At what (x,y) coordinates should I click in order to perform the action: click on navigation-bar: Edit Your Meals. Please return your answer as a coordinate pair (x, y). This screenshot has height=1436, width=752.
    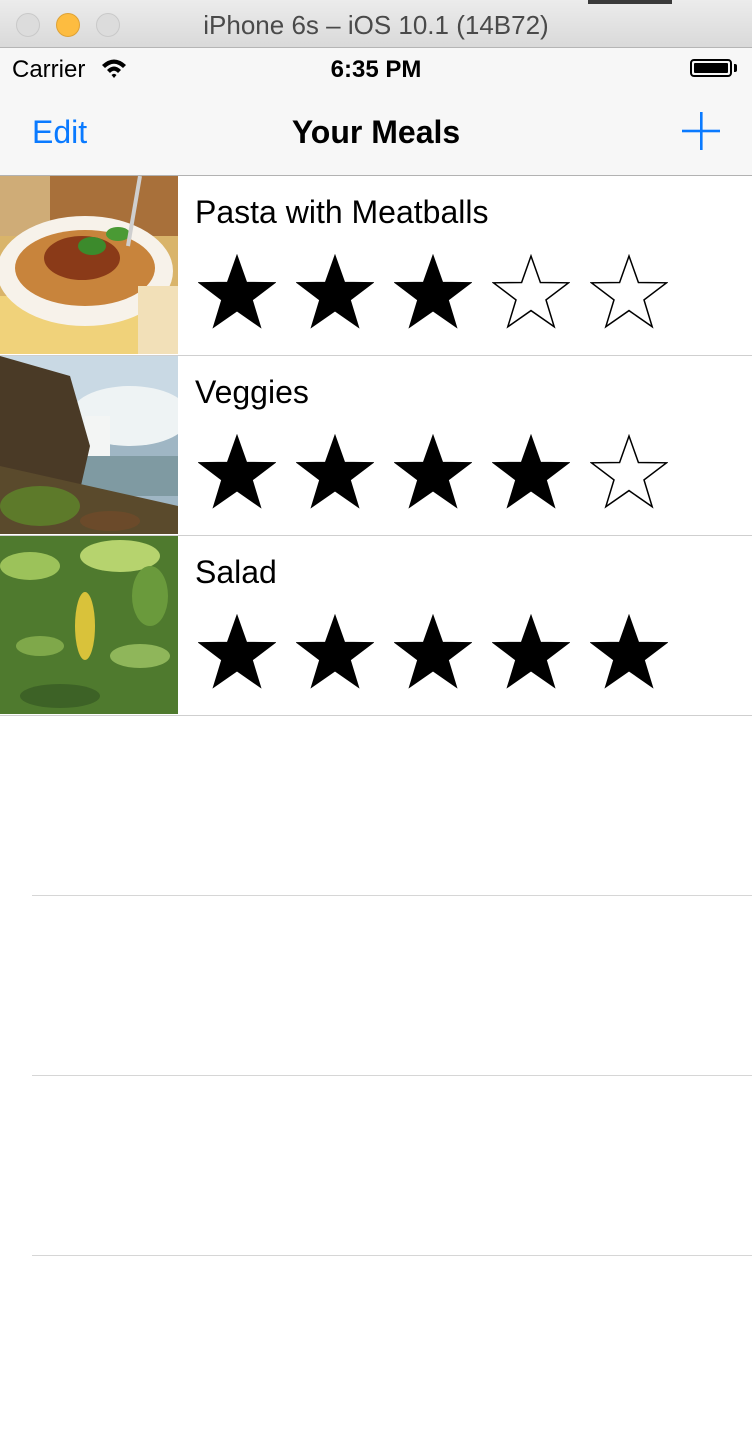
    Looking at the image, I should click on (376, 132).